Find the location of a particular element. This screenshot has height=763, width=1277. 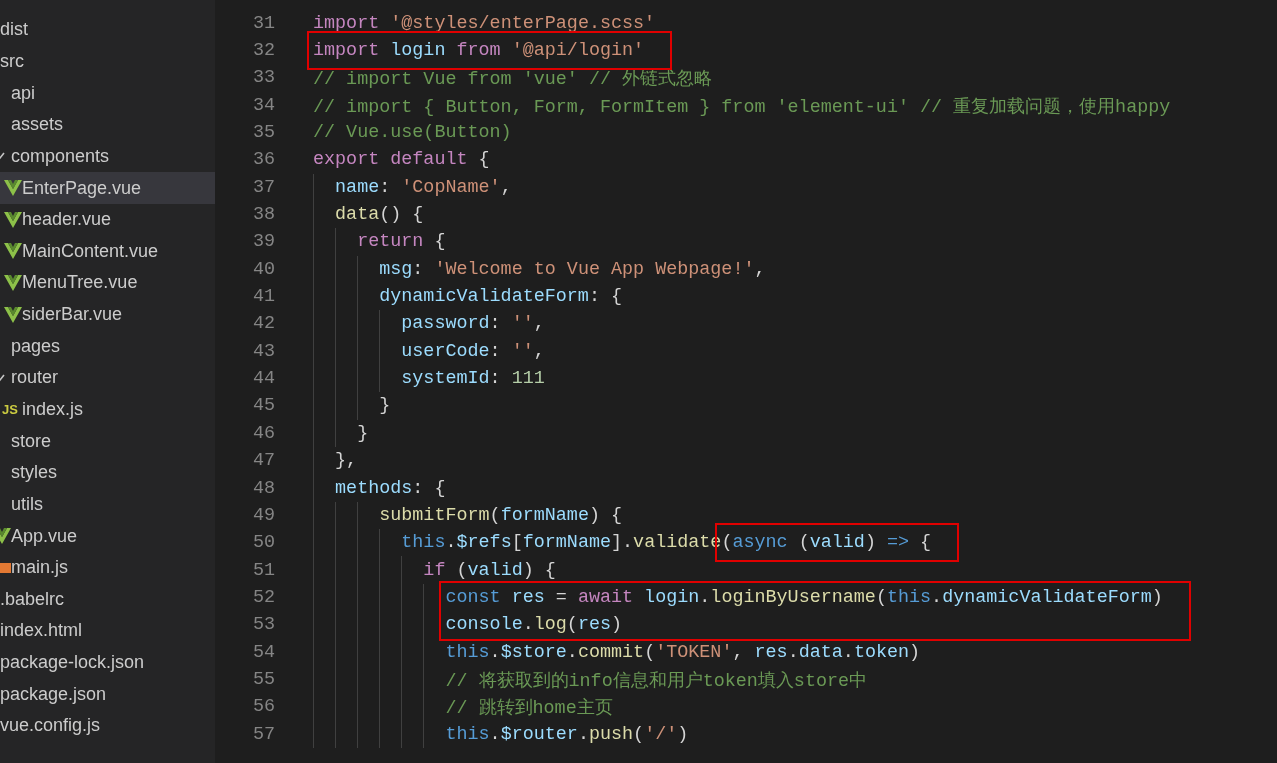

file-tree-item: styles is located at coordinates (107, 472).